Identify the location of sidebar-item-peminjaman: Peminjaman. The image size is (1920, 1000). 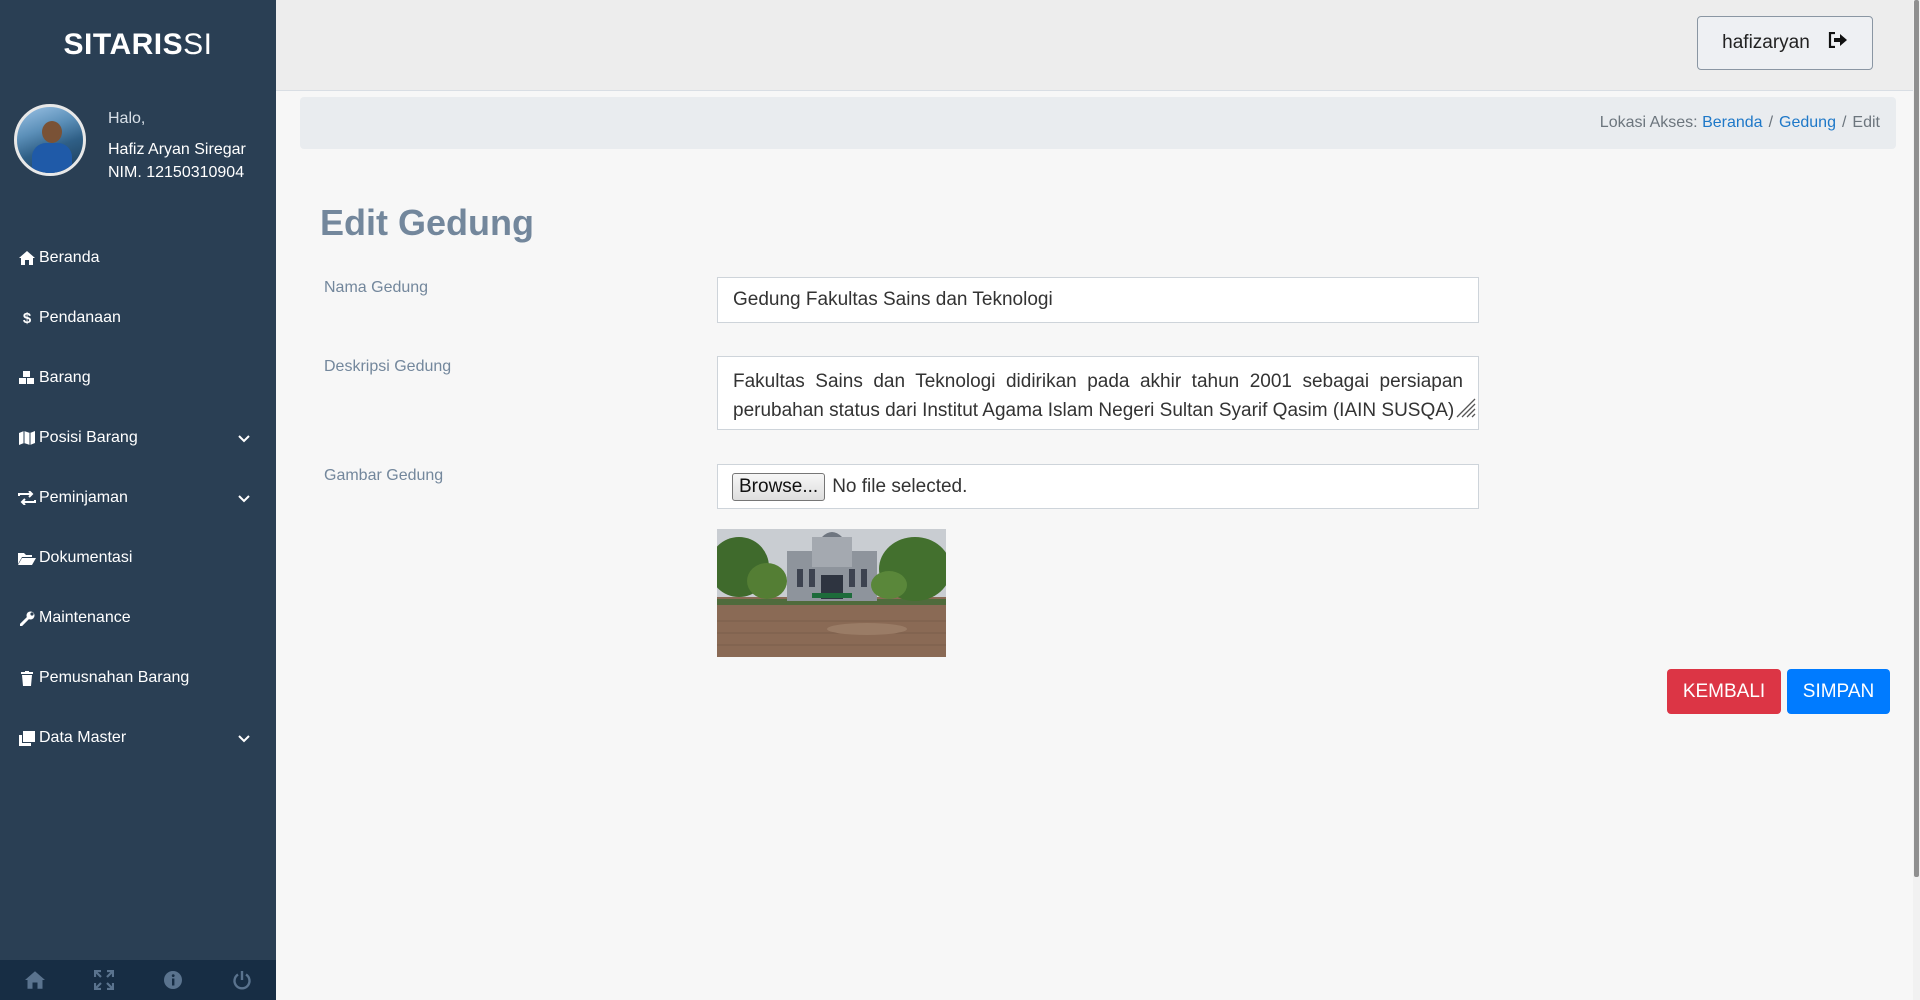
(138, 498).